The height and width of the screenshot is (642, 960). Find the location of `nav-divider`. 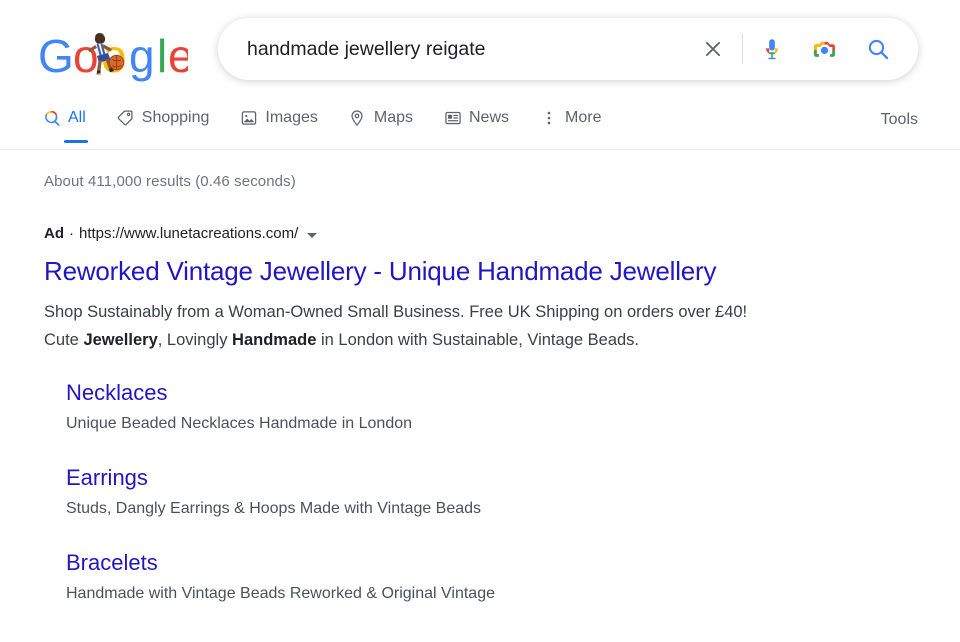

nav-divider is located at coordinates (480, 149).